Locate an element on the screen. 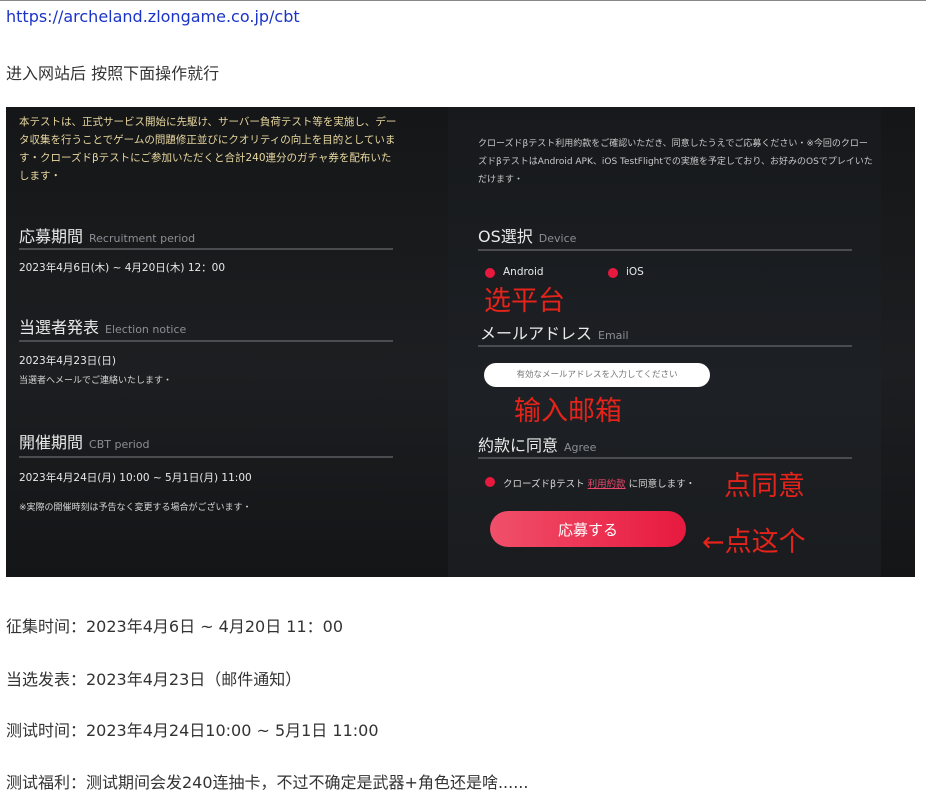 The height and width of the screenshot is (798, 926). annotation-choose-platform: 选平台 is located at coordinates (524, 301).